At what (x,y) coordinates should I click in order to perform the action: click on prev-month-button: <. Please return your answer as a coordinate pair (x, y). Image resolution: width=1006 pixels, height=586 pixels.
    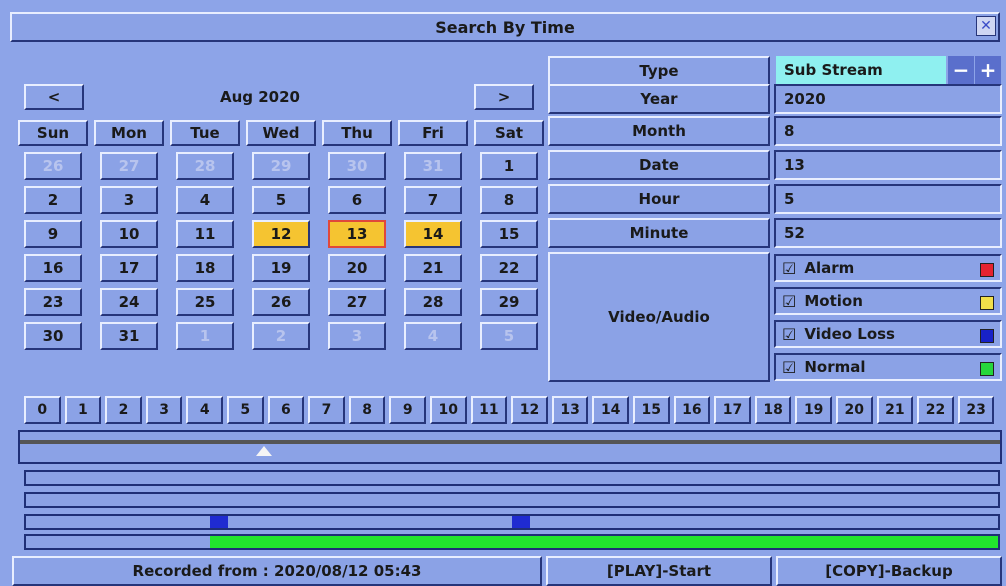
    Looking at the image, I should click on (54, 97).